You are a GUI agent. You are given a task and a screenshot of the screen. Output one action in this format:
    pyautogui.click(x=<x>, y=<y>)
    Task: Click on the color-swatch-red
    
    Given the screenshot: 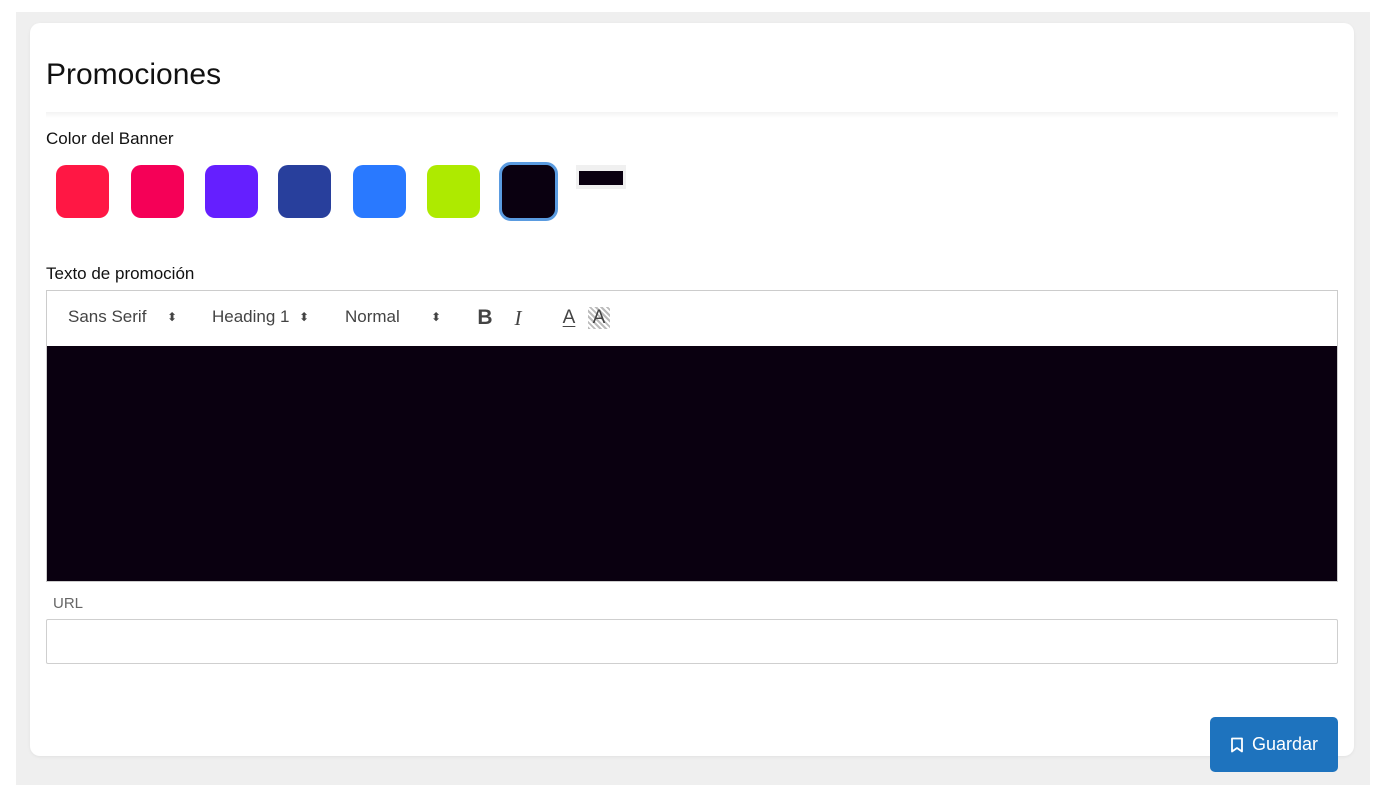 What is the action you would take?
    pyautogui.click(x=82, y=191)
    